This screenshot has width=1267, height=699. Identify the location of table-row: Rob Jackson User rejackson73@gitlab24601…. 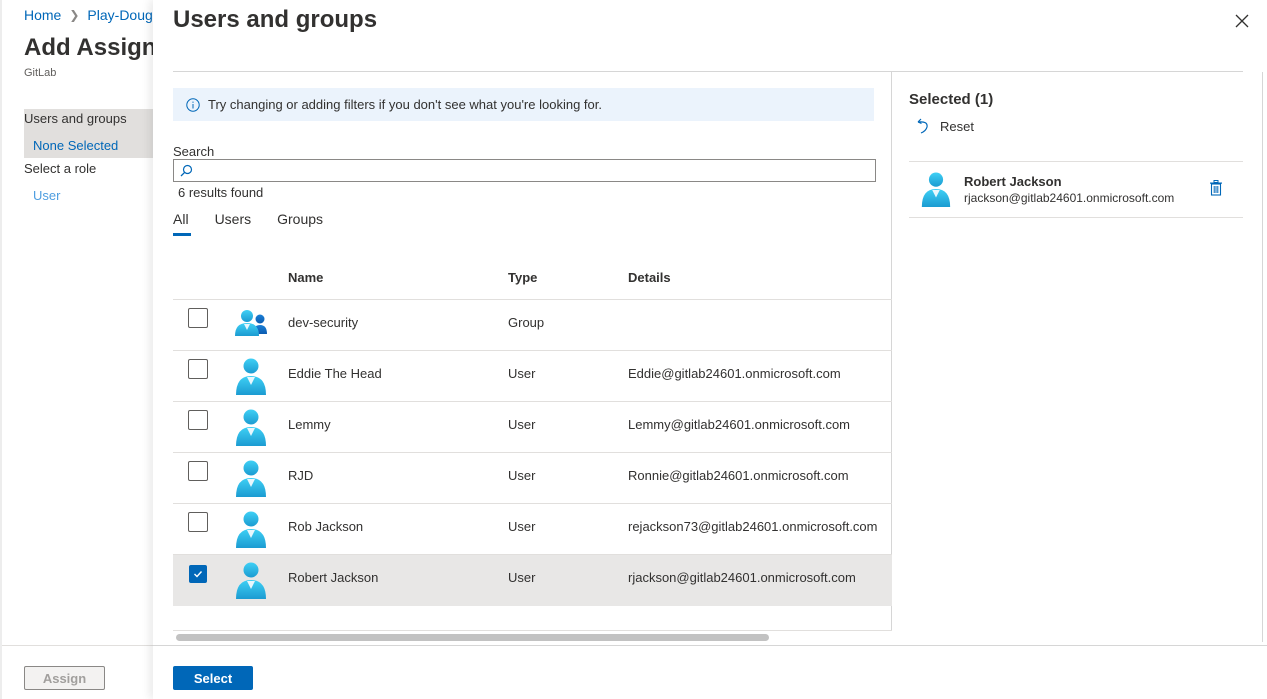
(532, 529).